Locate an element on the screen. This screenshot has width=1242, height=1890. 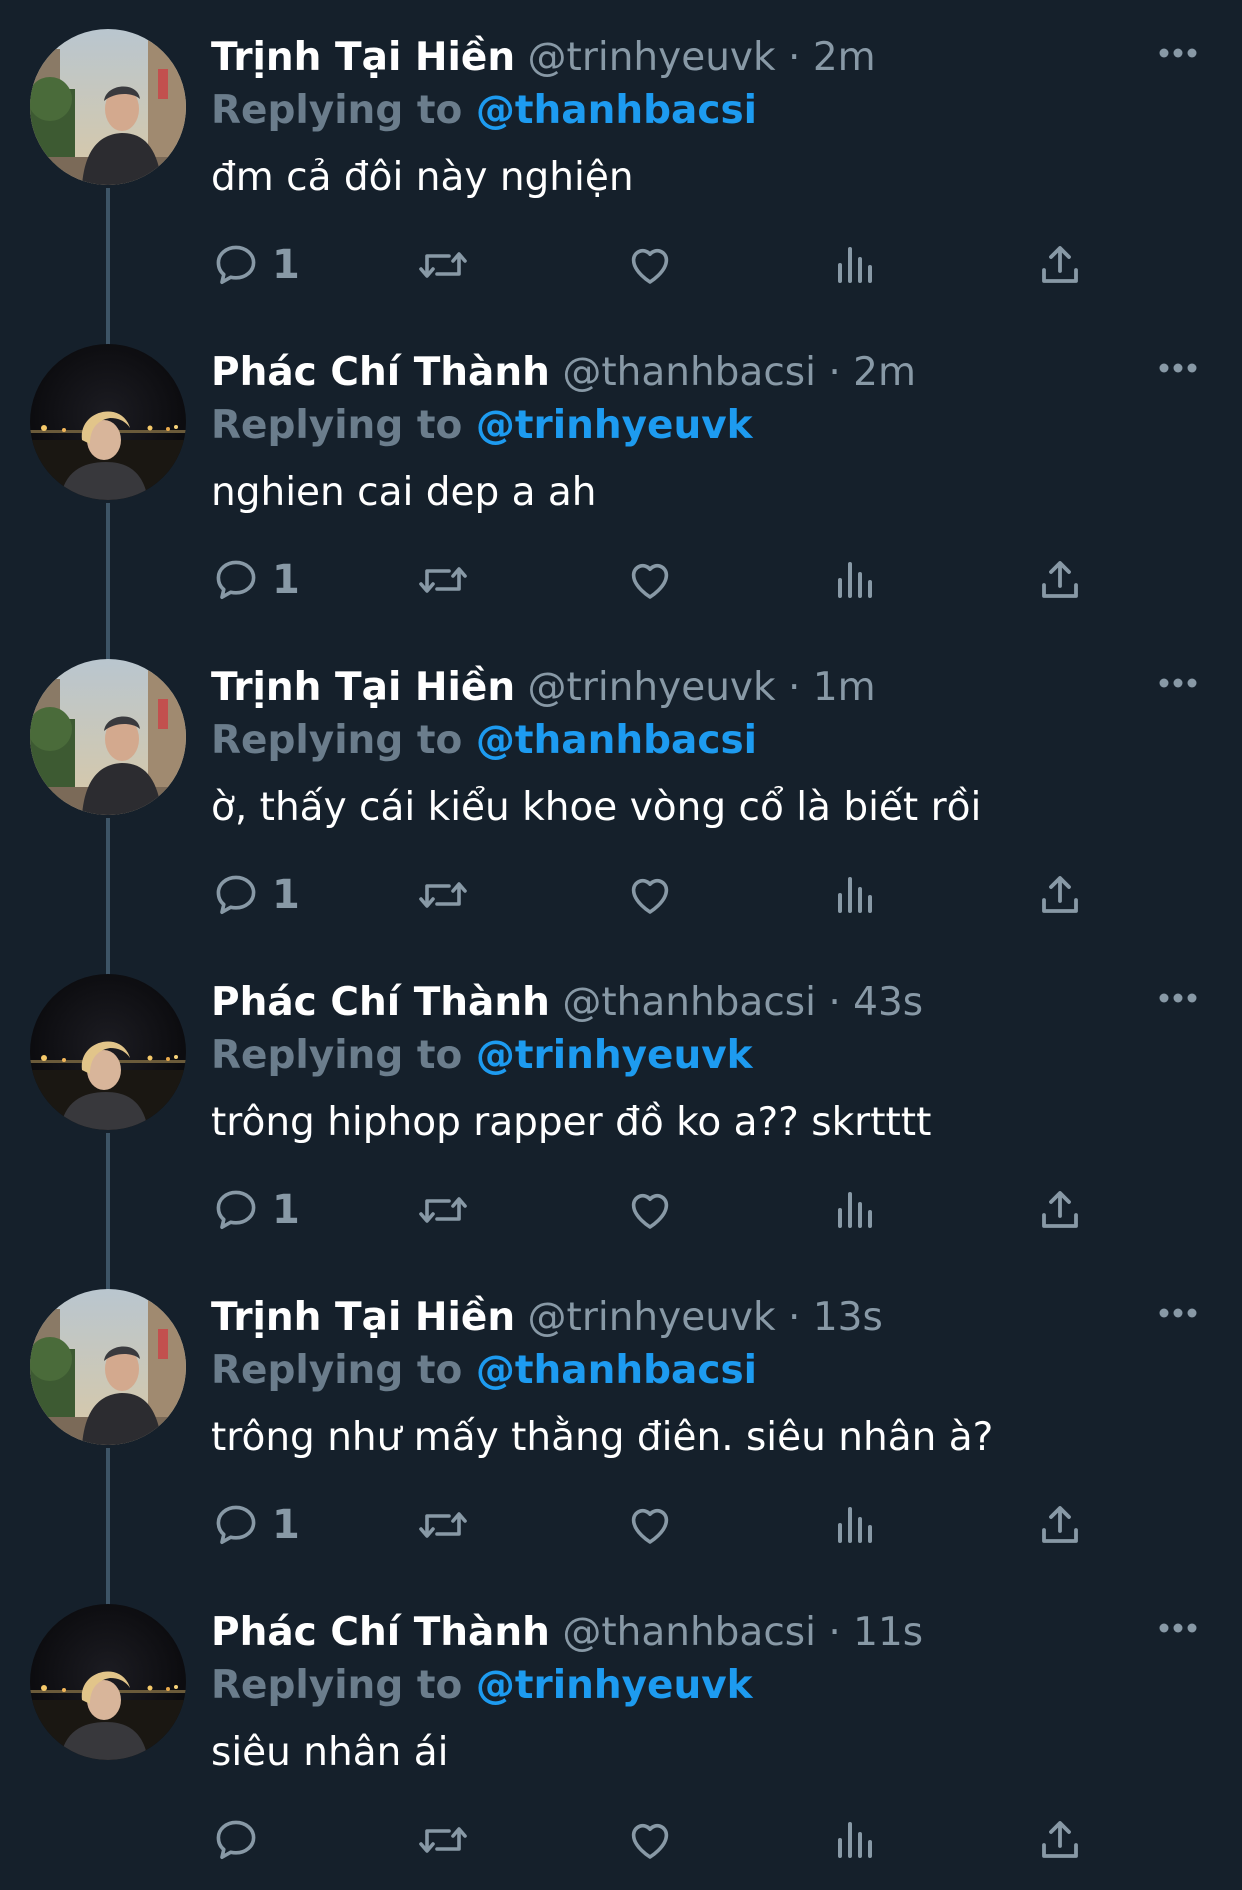
tweet-header: Trịnh Tại Hiền @trinhyeuvk · 1m is located at coordinates (543, 688).